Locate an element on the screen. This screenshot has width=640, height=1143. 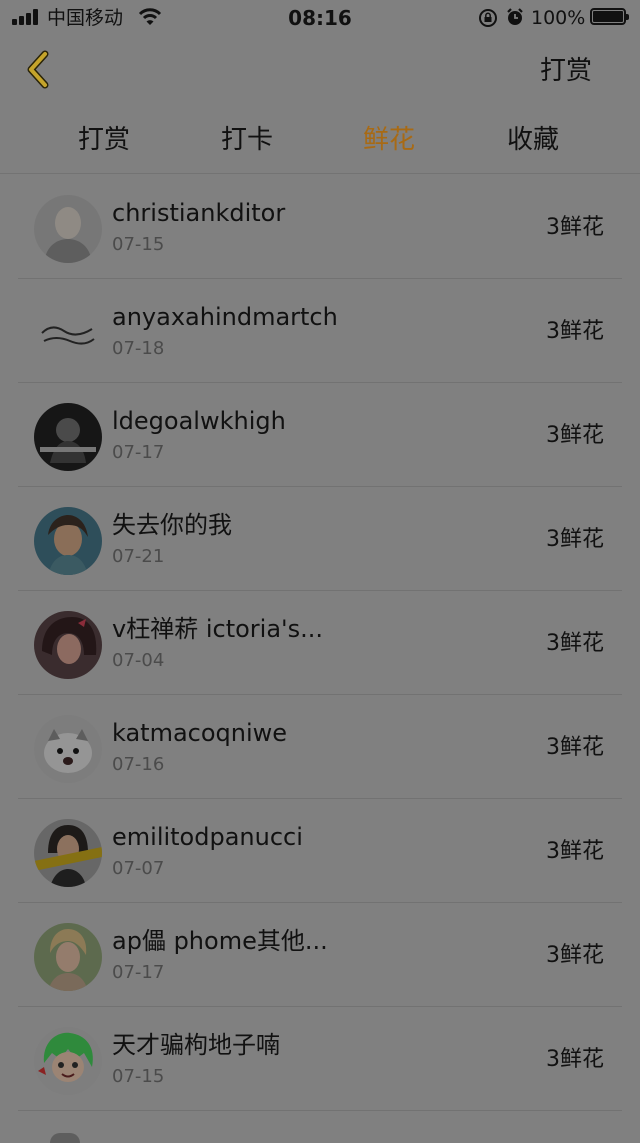
gift-date: 07-07 is located at coordinates (138, 868).